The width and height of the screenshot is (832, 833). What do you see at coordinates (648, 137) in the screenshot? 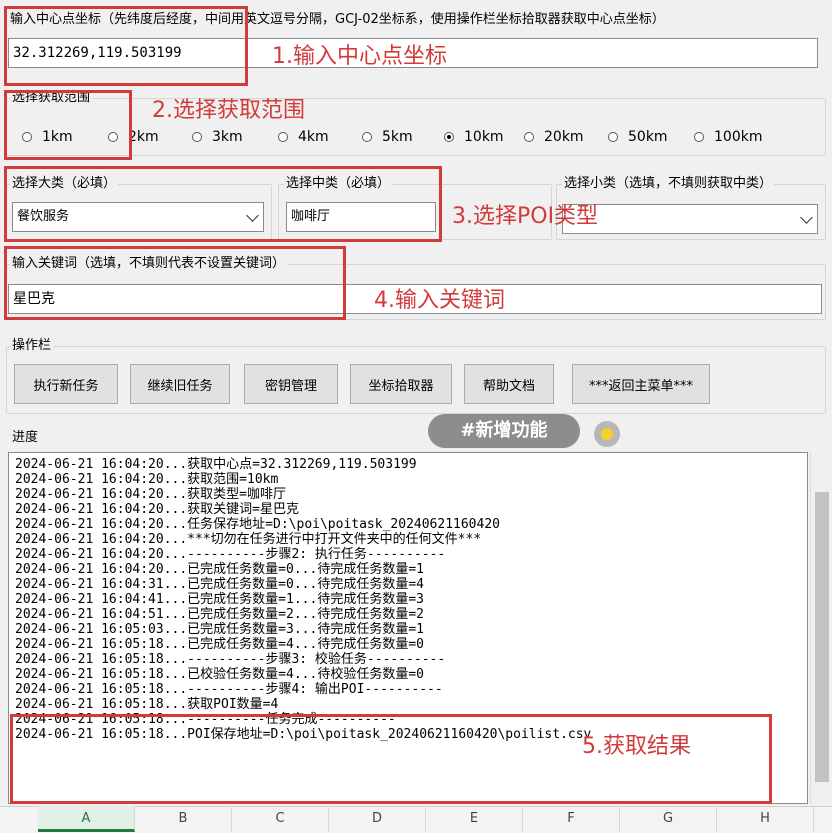
I see `range-option-label: 50km` at bounding box center [648, 137].